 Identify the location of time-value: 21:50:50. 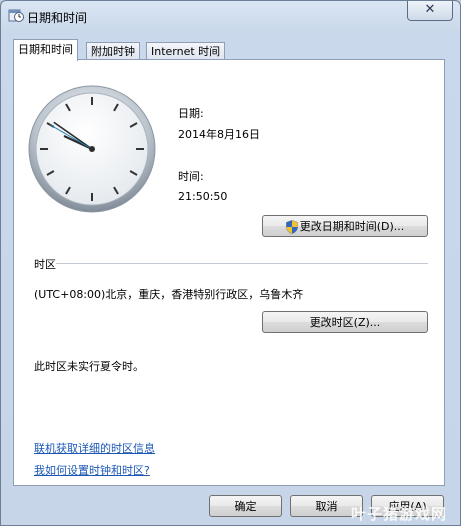
(203, 196).